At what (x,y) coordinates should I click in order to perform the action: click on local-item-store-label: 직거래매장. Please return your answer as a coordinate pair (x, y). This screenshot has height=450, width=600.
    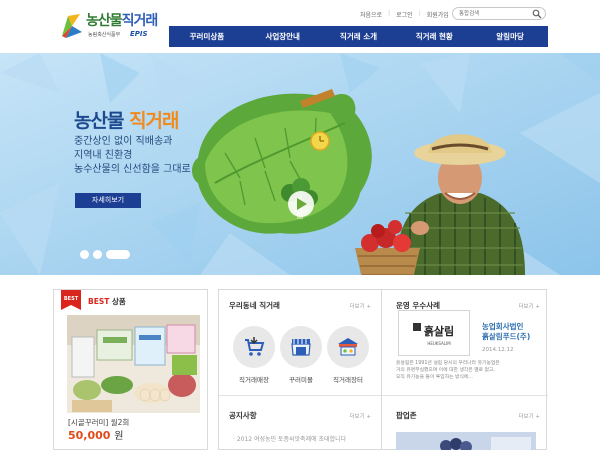
    Looking at the image, I should click on (254, 379).